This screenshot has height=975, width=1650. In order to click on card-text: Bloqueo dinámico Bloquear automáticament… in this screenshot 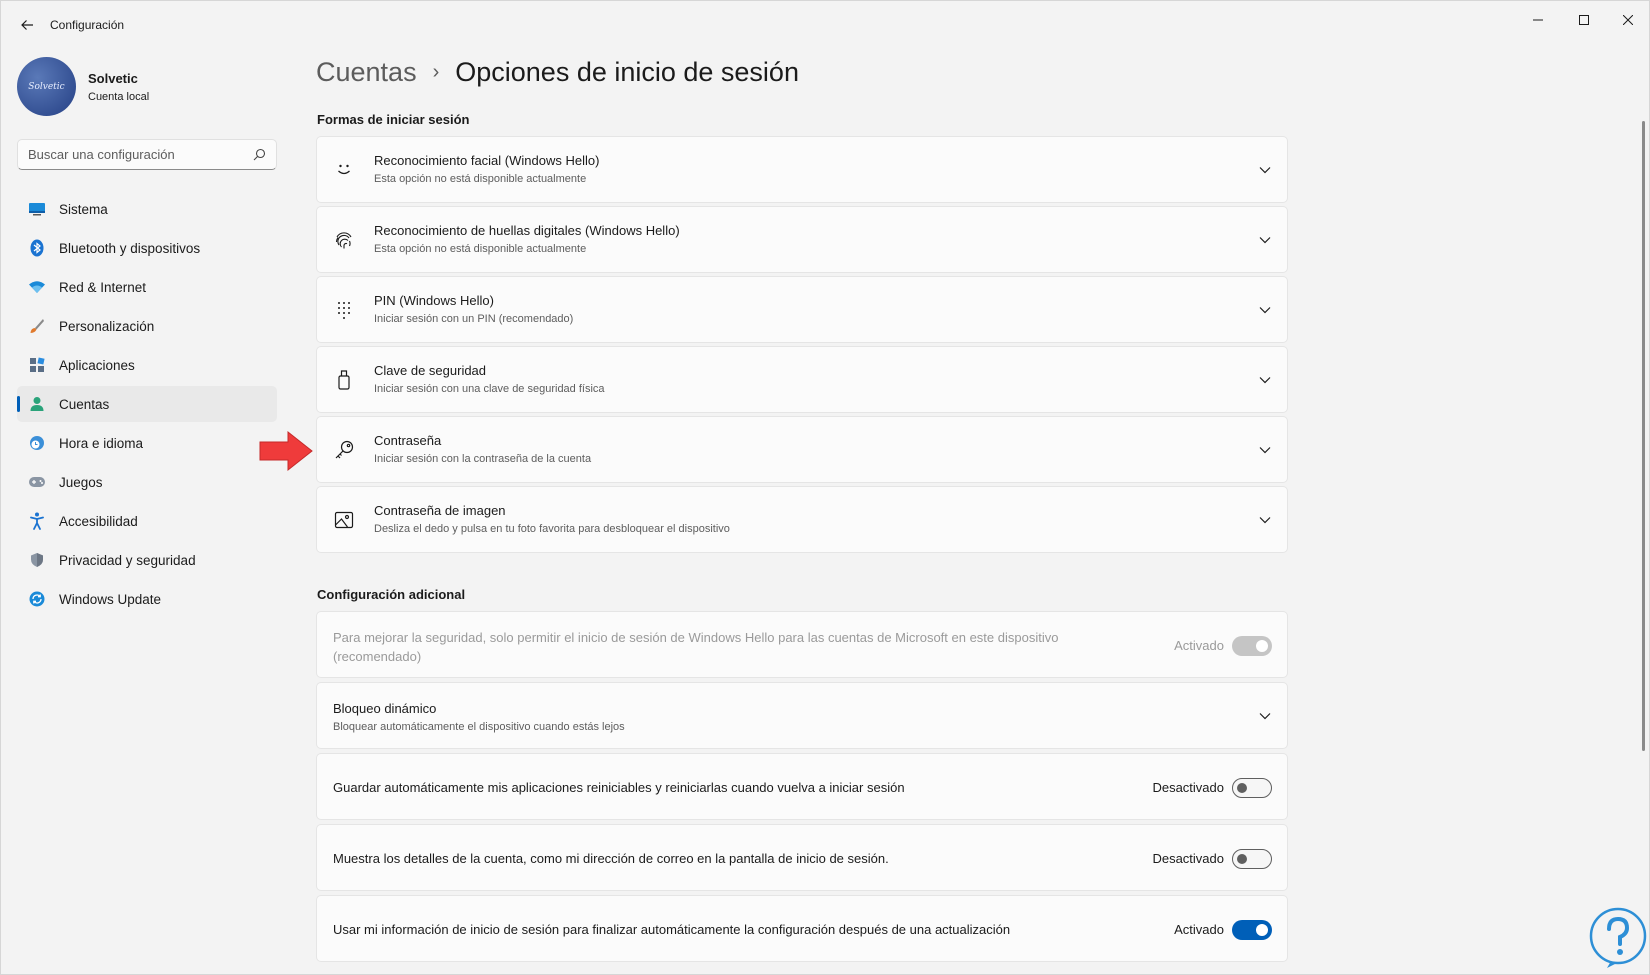, I will do `click(479, 717)`.